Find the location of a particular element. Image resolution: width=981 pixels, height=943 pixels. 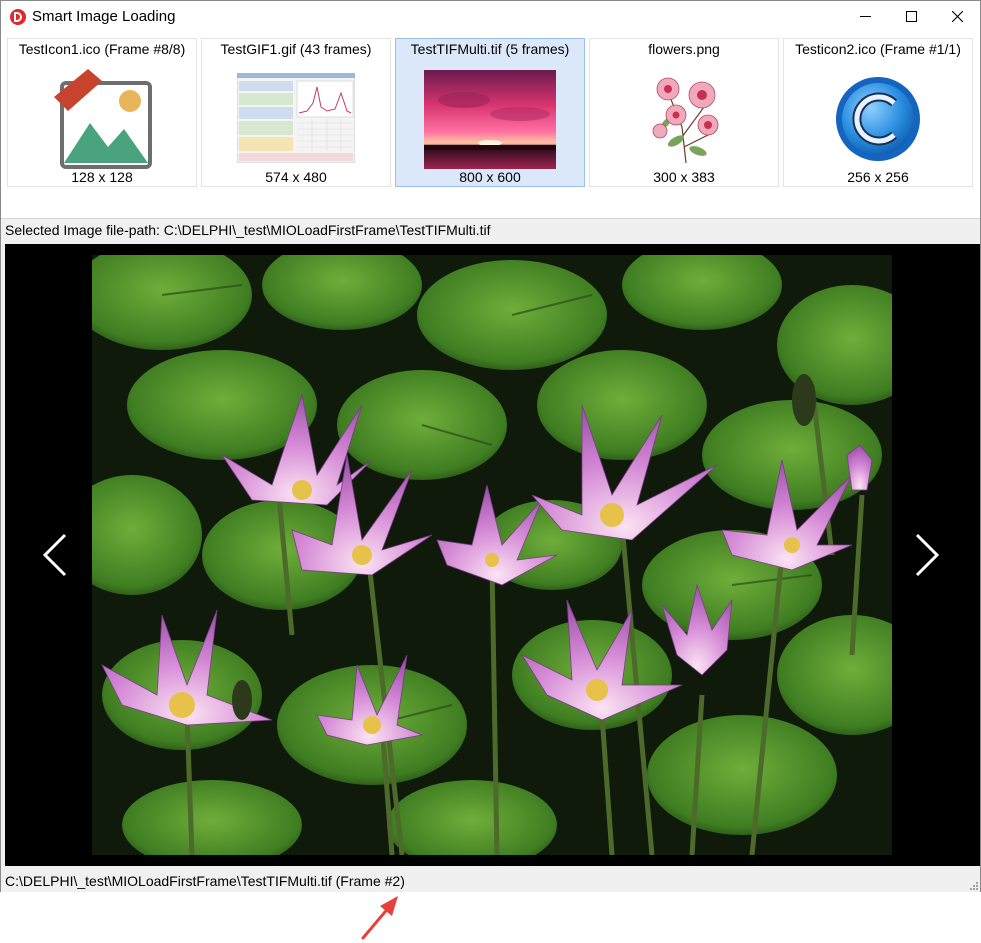

thumbnail-size: 800 x 600 is located at coordinates (490, 177).